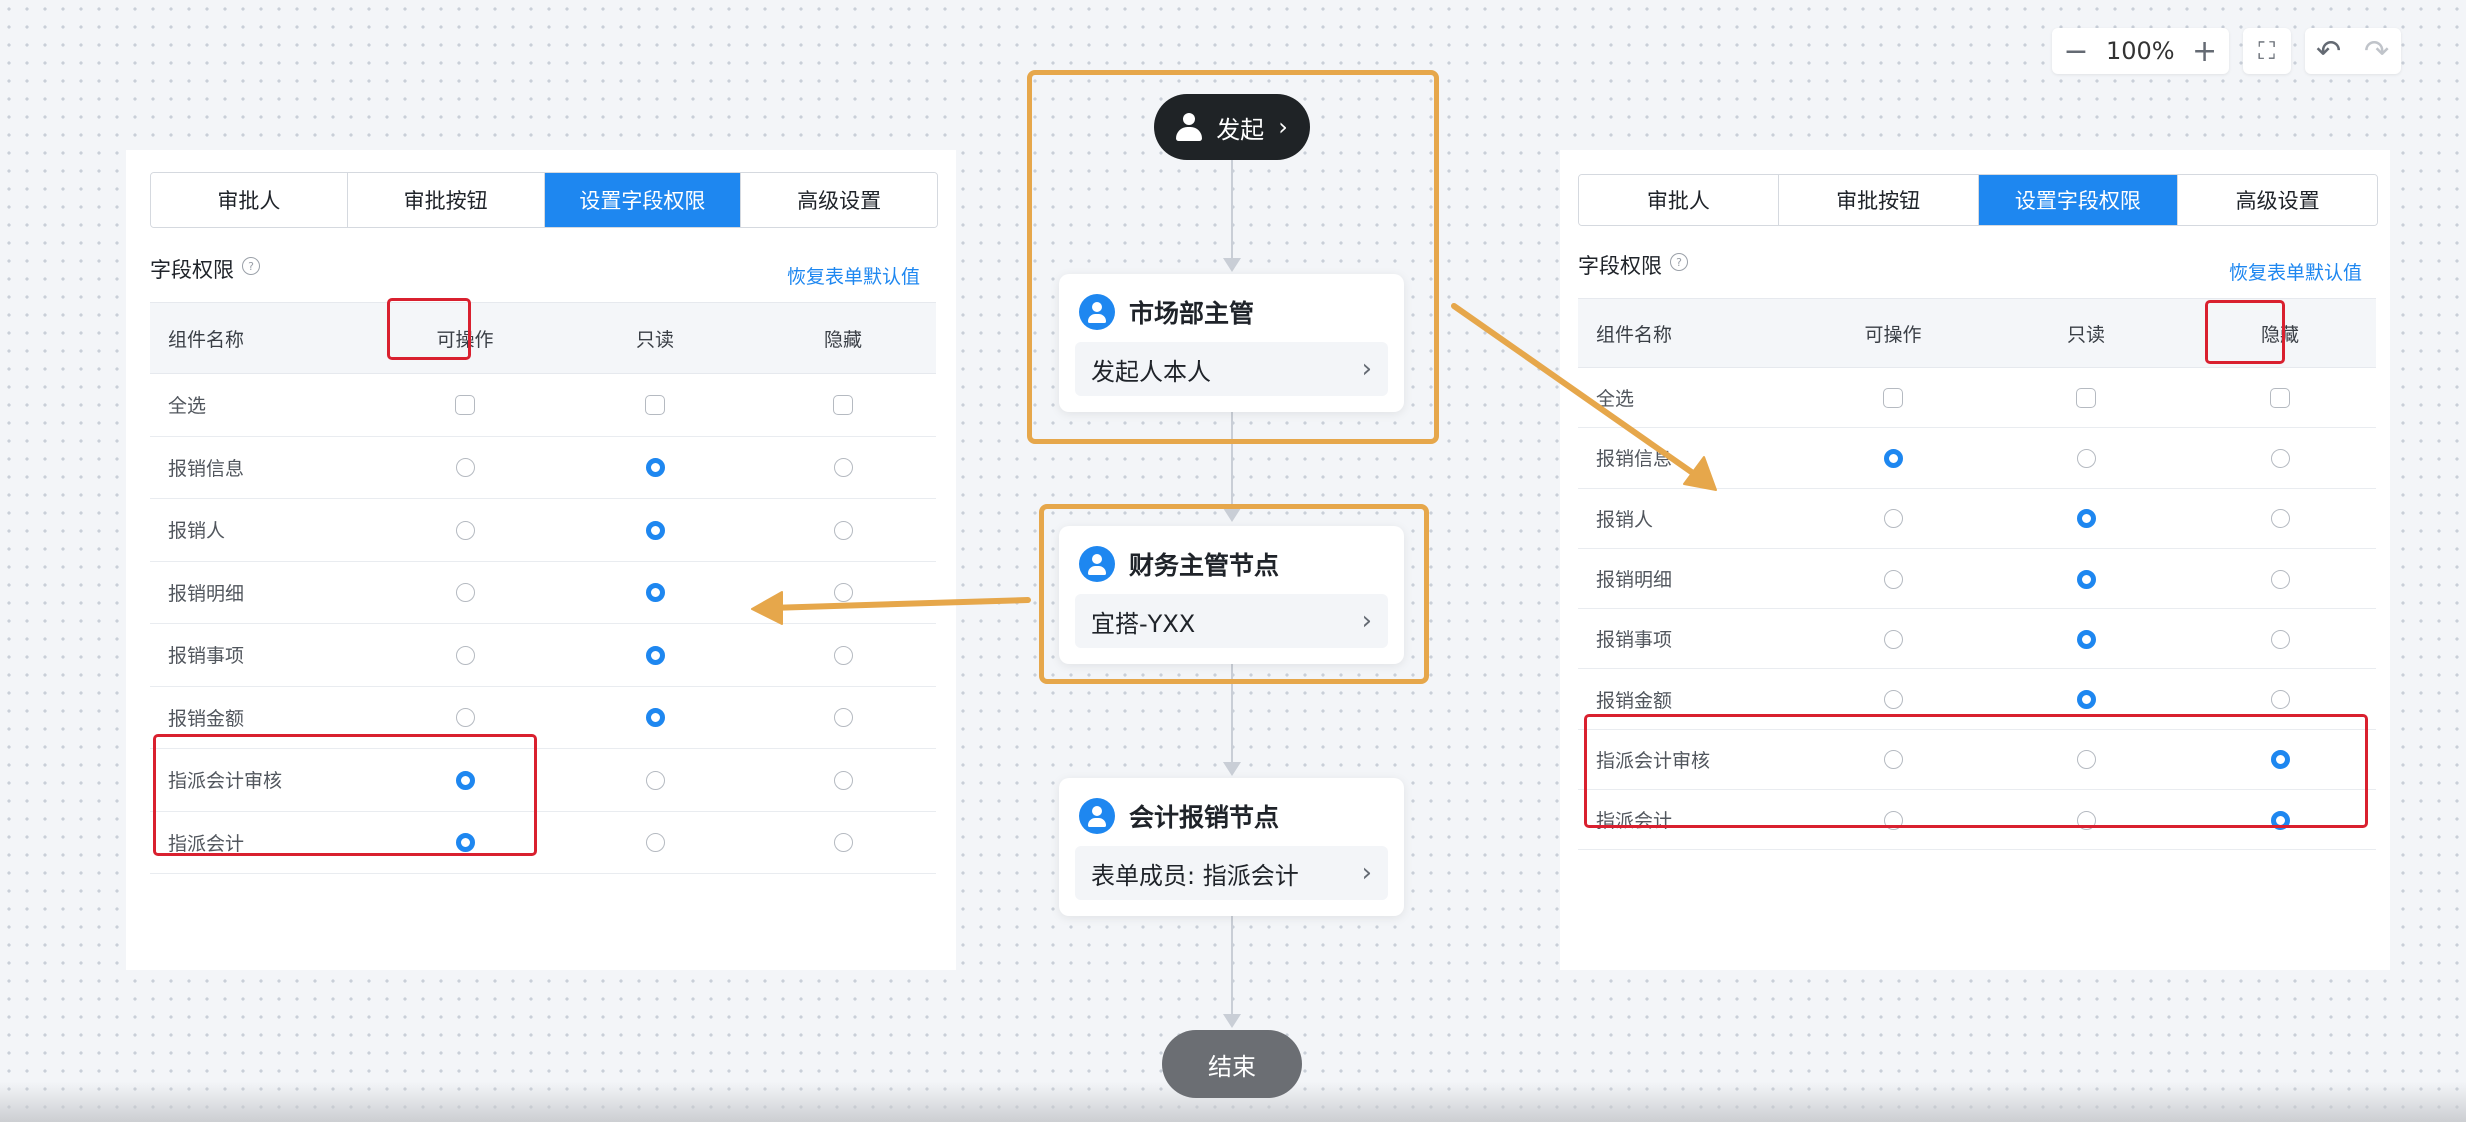 This screenshot has height=1122, width=2466. I want to click on annotation-arrows, so click(1234, 464).